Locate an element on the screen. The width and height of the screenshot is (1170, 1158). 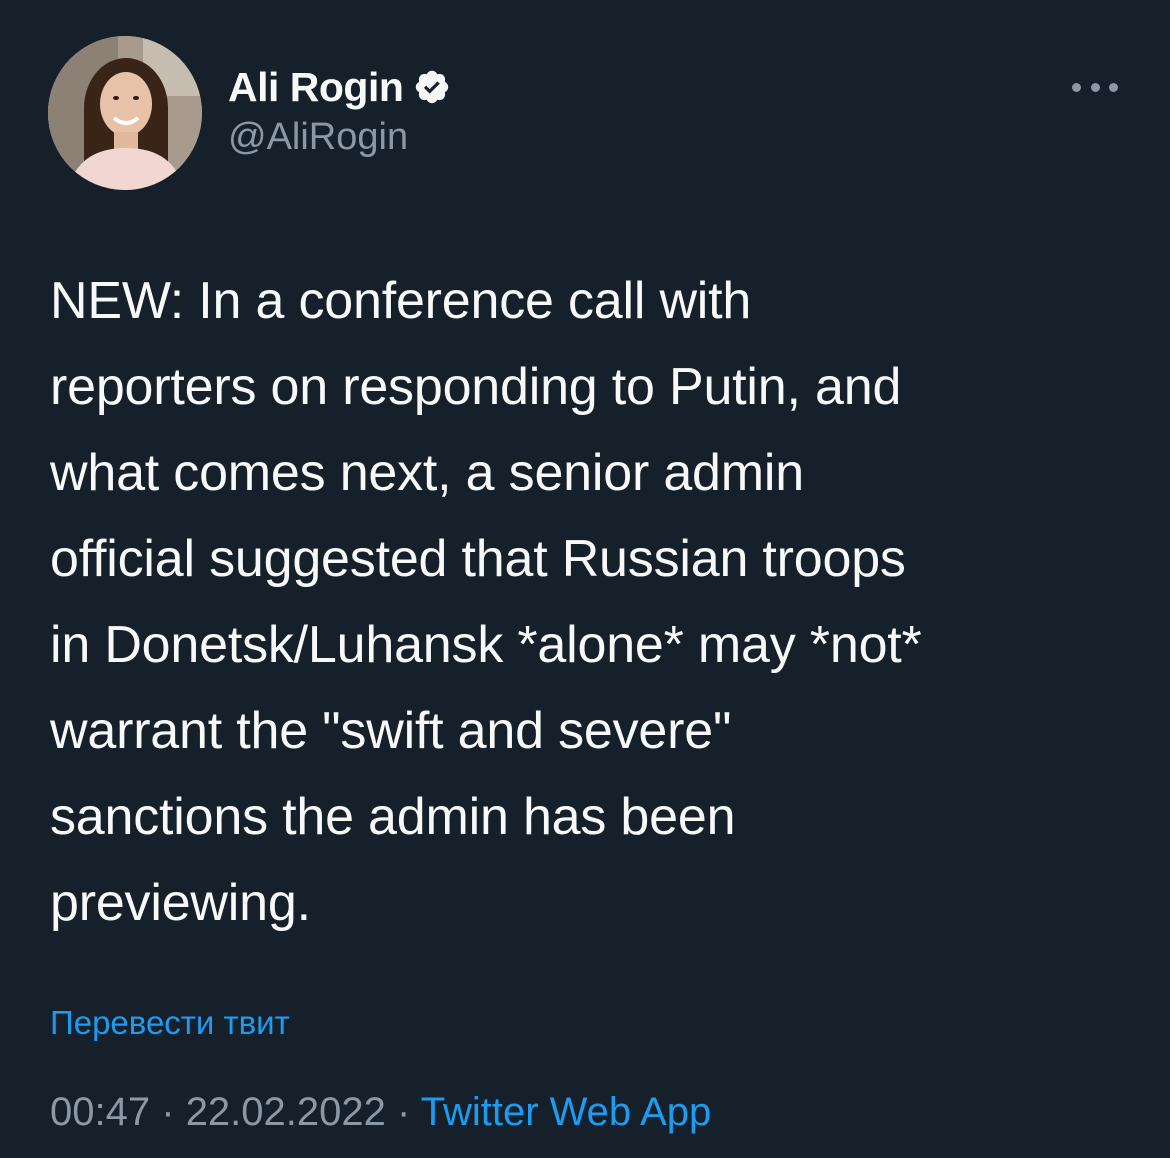
verified-badge-icon is located at coordinates (432, 87).